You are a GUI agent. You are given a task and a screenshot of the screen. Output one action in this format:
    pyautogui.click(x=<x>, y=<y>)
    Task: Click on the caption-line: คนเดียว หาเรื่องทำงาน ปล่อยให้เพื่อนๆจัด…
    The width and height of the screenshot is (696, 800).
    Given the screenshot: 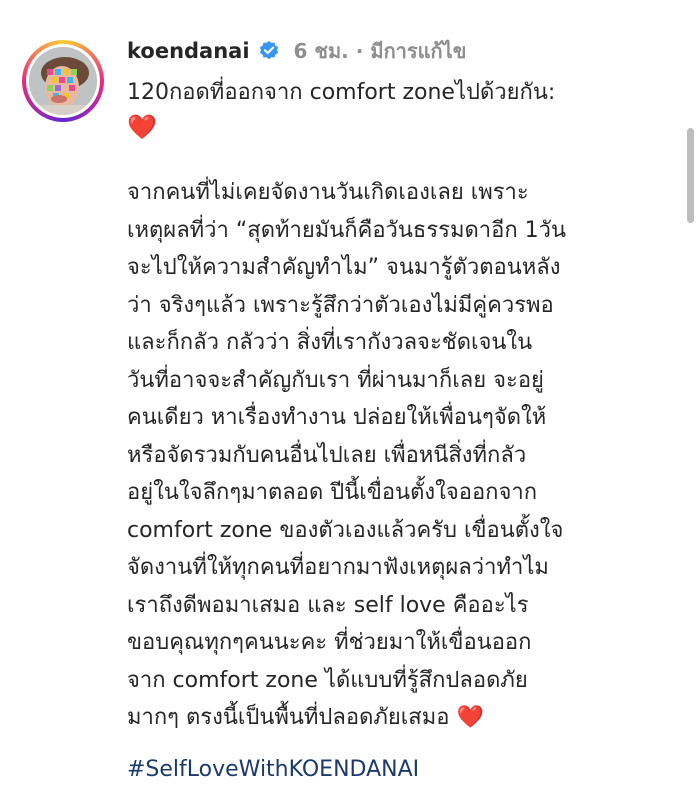 What is the action you would take?
    pyautogui.click(x=337, y=417)
    